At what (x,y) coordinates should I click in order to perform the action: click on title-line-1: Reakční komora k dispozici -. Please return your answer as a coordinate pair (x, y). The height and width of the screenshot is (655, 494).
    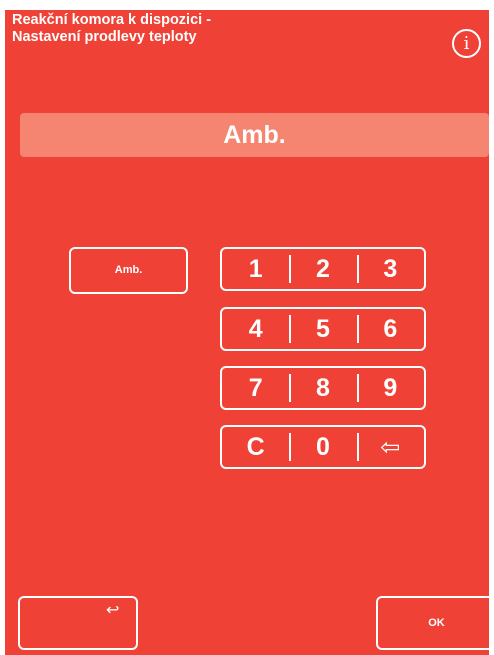
    Looking at the image, I should click on (112, 20).